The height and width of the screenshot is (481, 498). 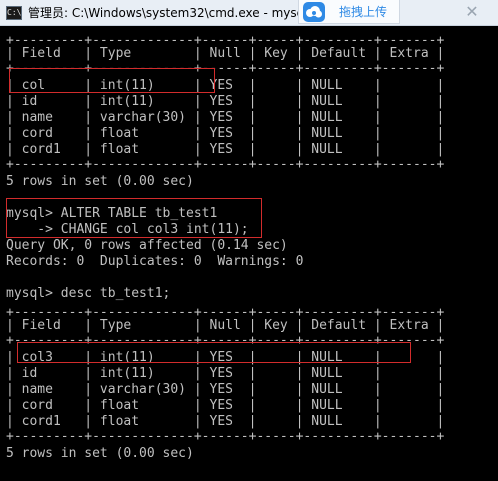 What do you see at coordinates (134, 218) in the screenshot?
I see `highlight-box-alter-command` at bounding box center [134, 218].